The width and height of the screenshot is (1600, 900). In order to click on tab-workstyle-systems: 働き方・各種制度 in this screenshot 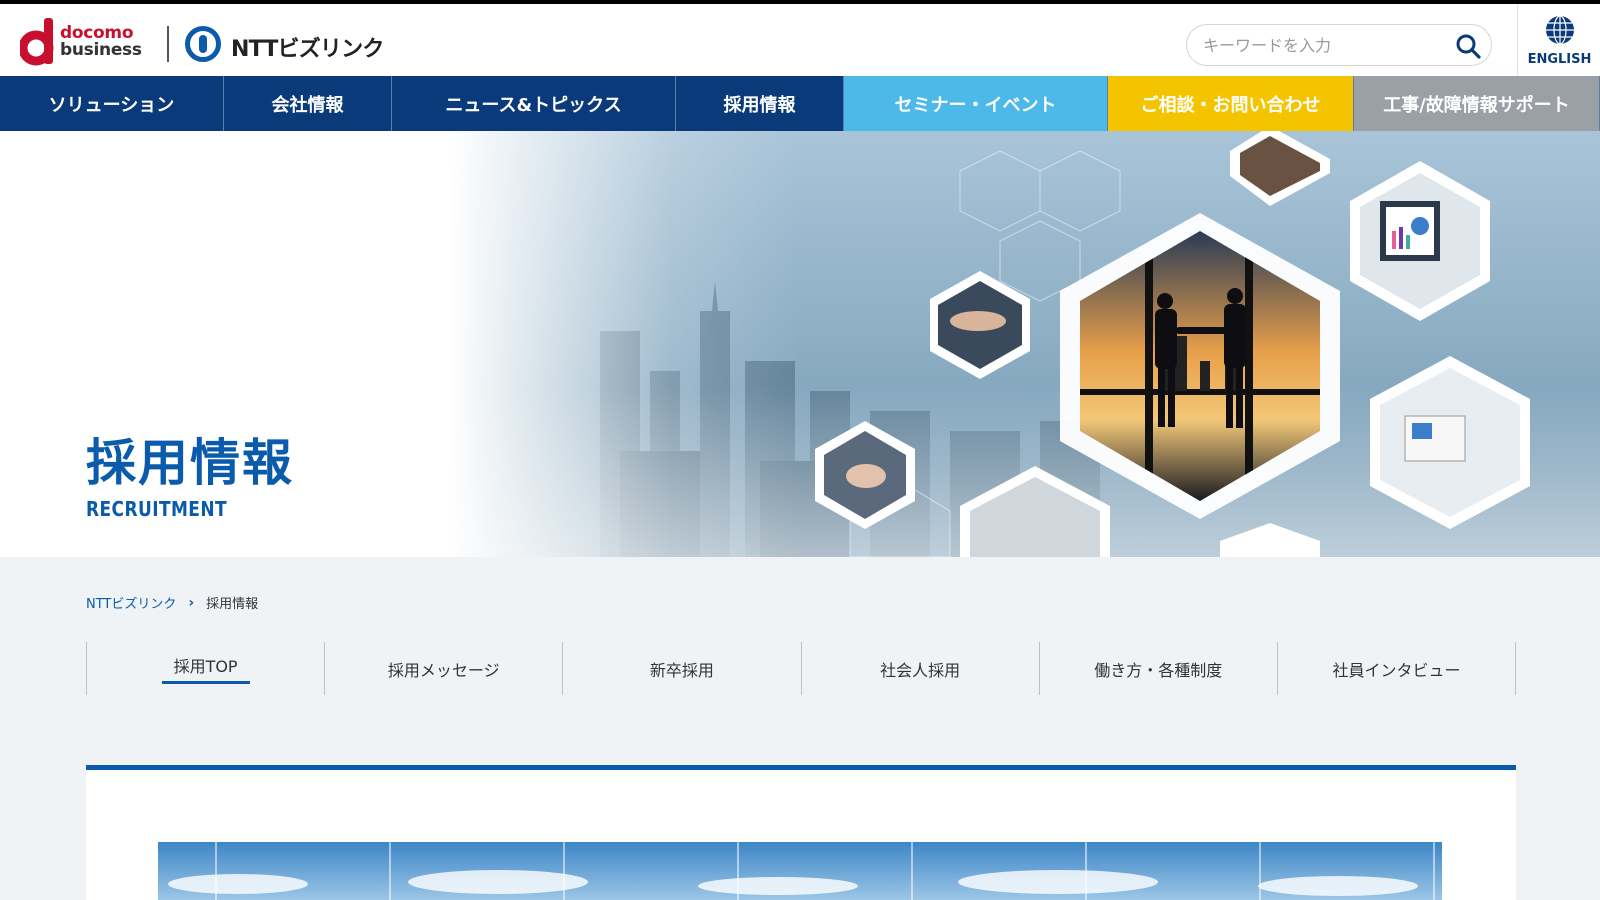, I will do `click(1157, 668)`.